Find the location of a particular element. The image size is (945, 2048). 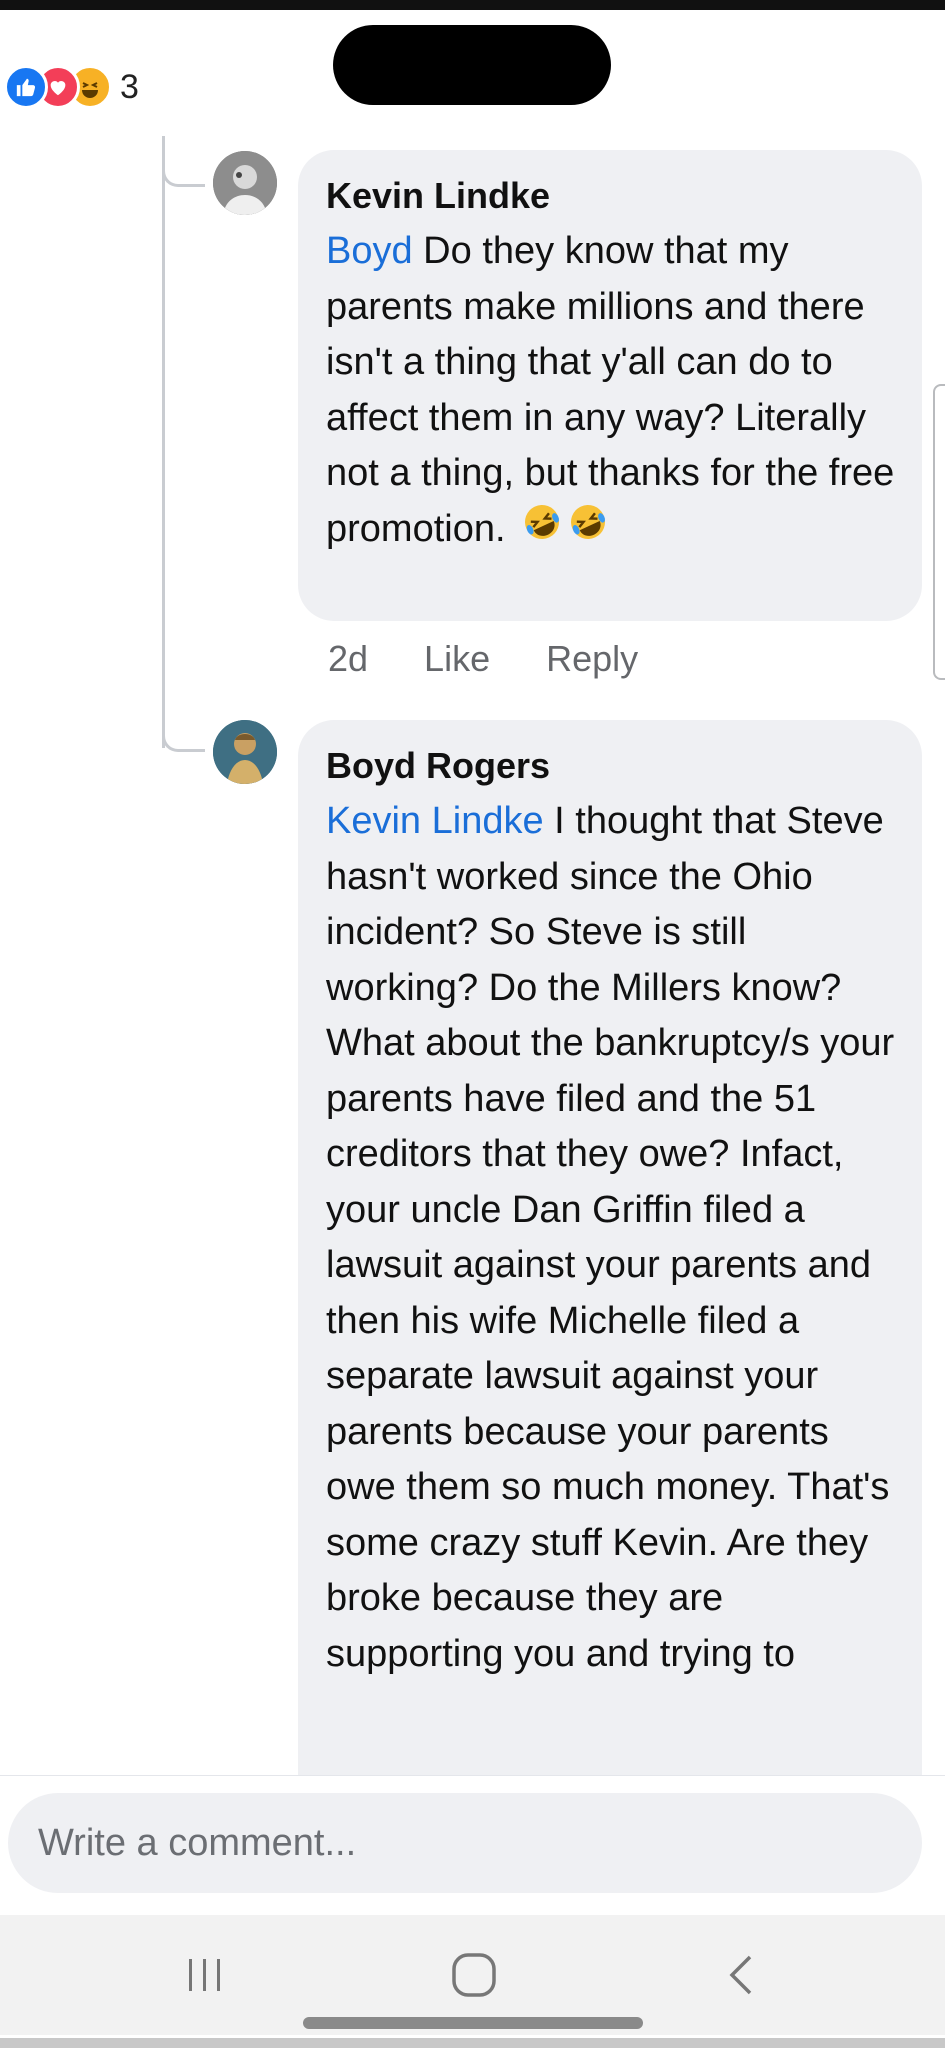

comment-actions: 2d Like Reply is located at coordinates (483, 659).